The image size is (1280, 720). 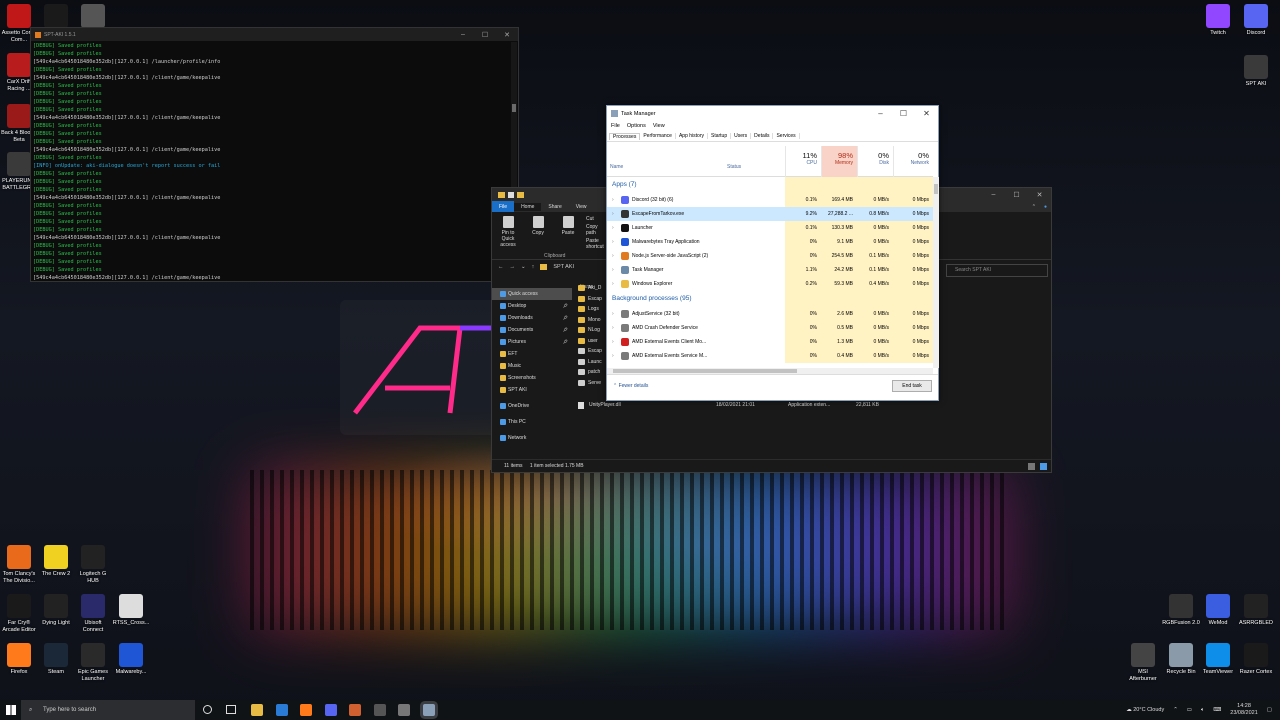 What do you see at coordinates (1269, 710) in the screenshot?
I see `notifications-icon: ▢` at bounding box center [1269, 710].